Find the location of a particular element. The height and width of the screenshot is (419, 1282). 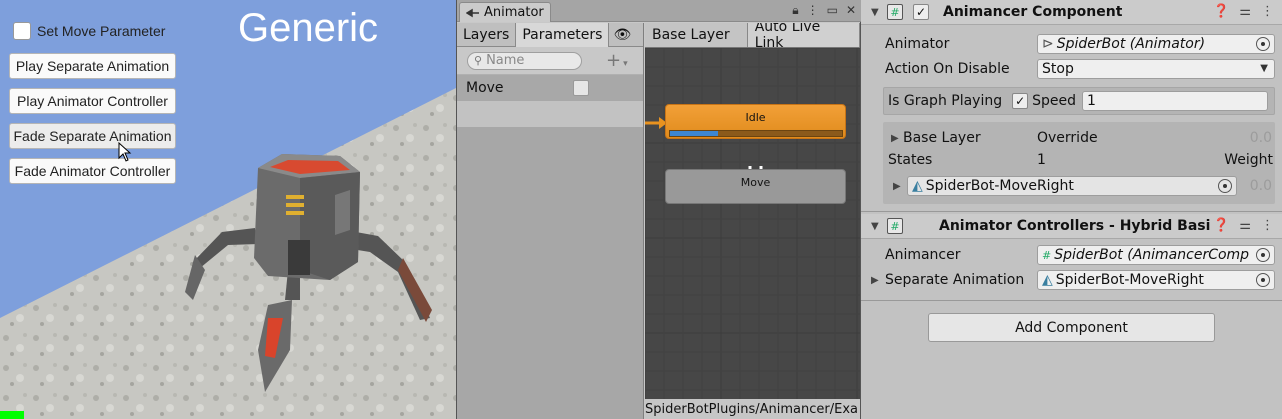

states-row: States 1 Weight is located at coordinates (1071, 160).